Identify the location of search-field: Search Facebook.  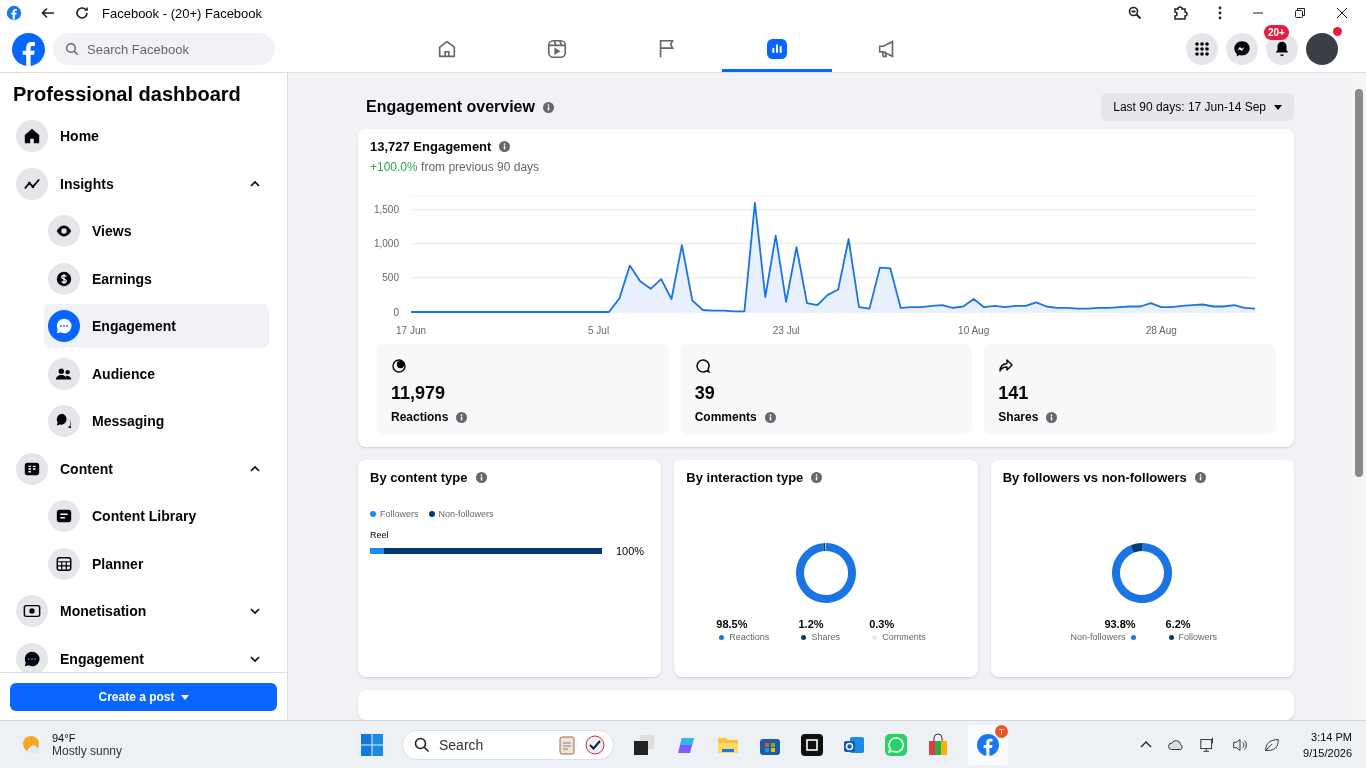
(164, 49).